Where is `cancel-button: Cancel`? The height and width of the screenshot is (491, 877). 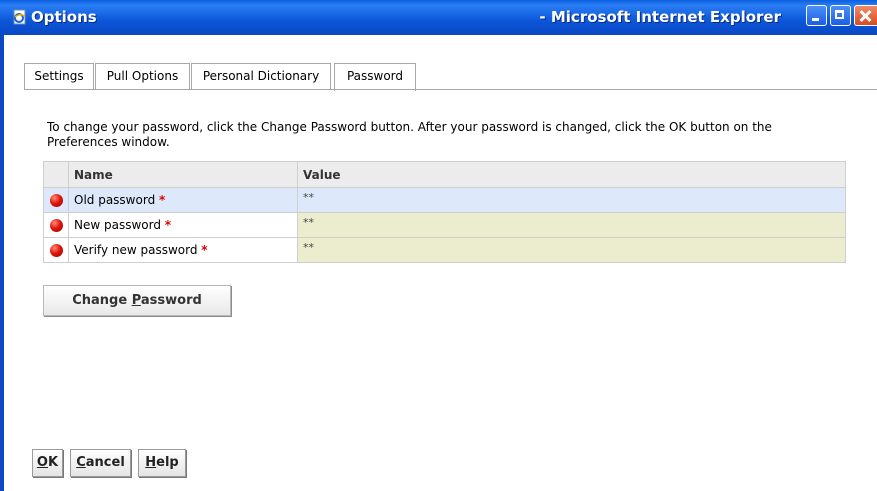 cancel-button: Cancel is located at coordinates (100, 463).